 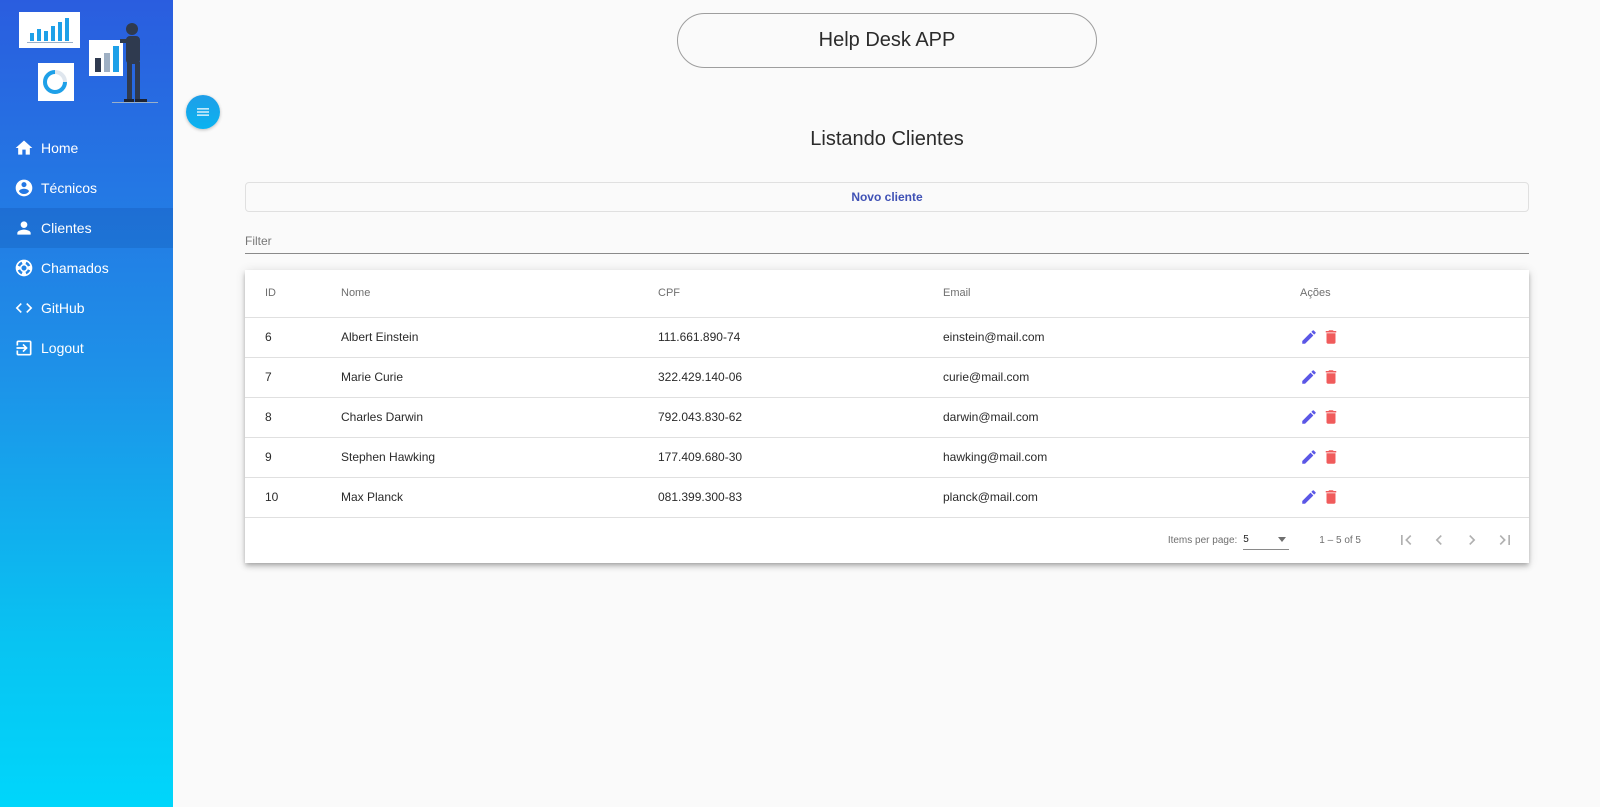 I want to click on dashboard-illustration, so click(x=88, y=57).